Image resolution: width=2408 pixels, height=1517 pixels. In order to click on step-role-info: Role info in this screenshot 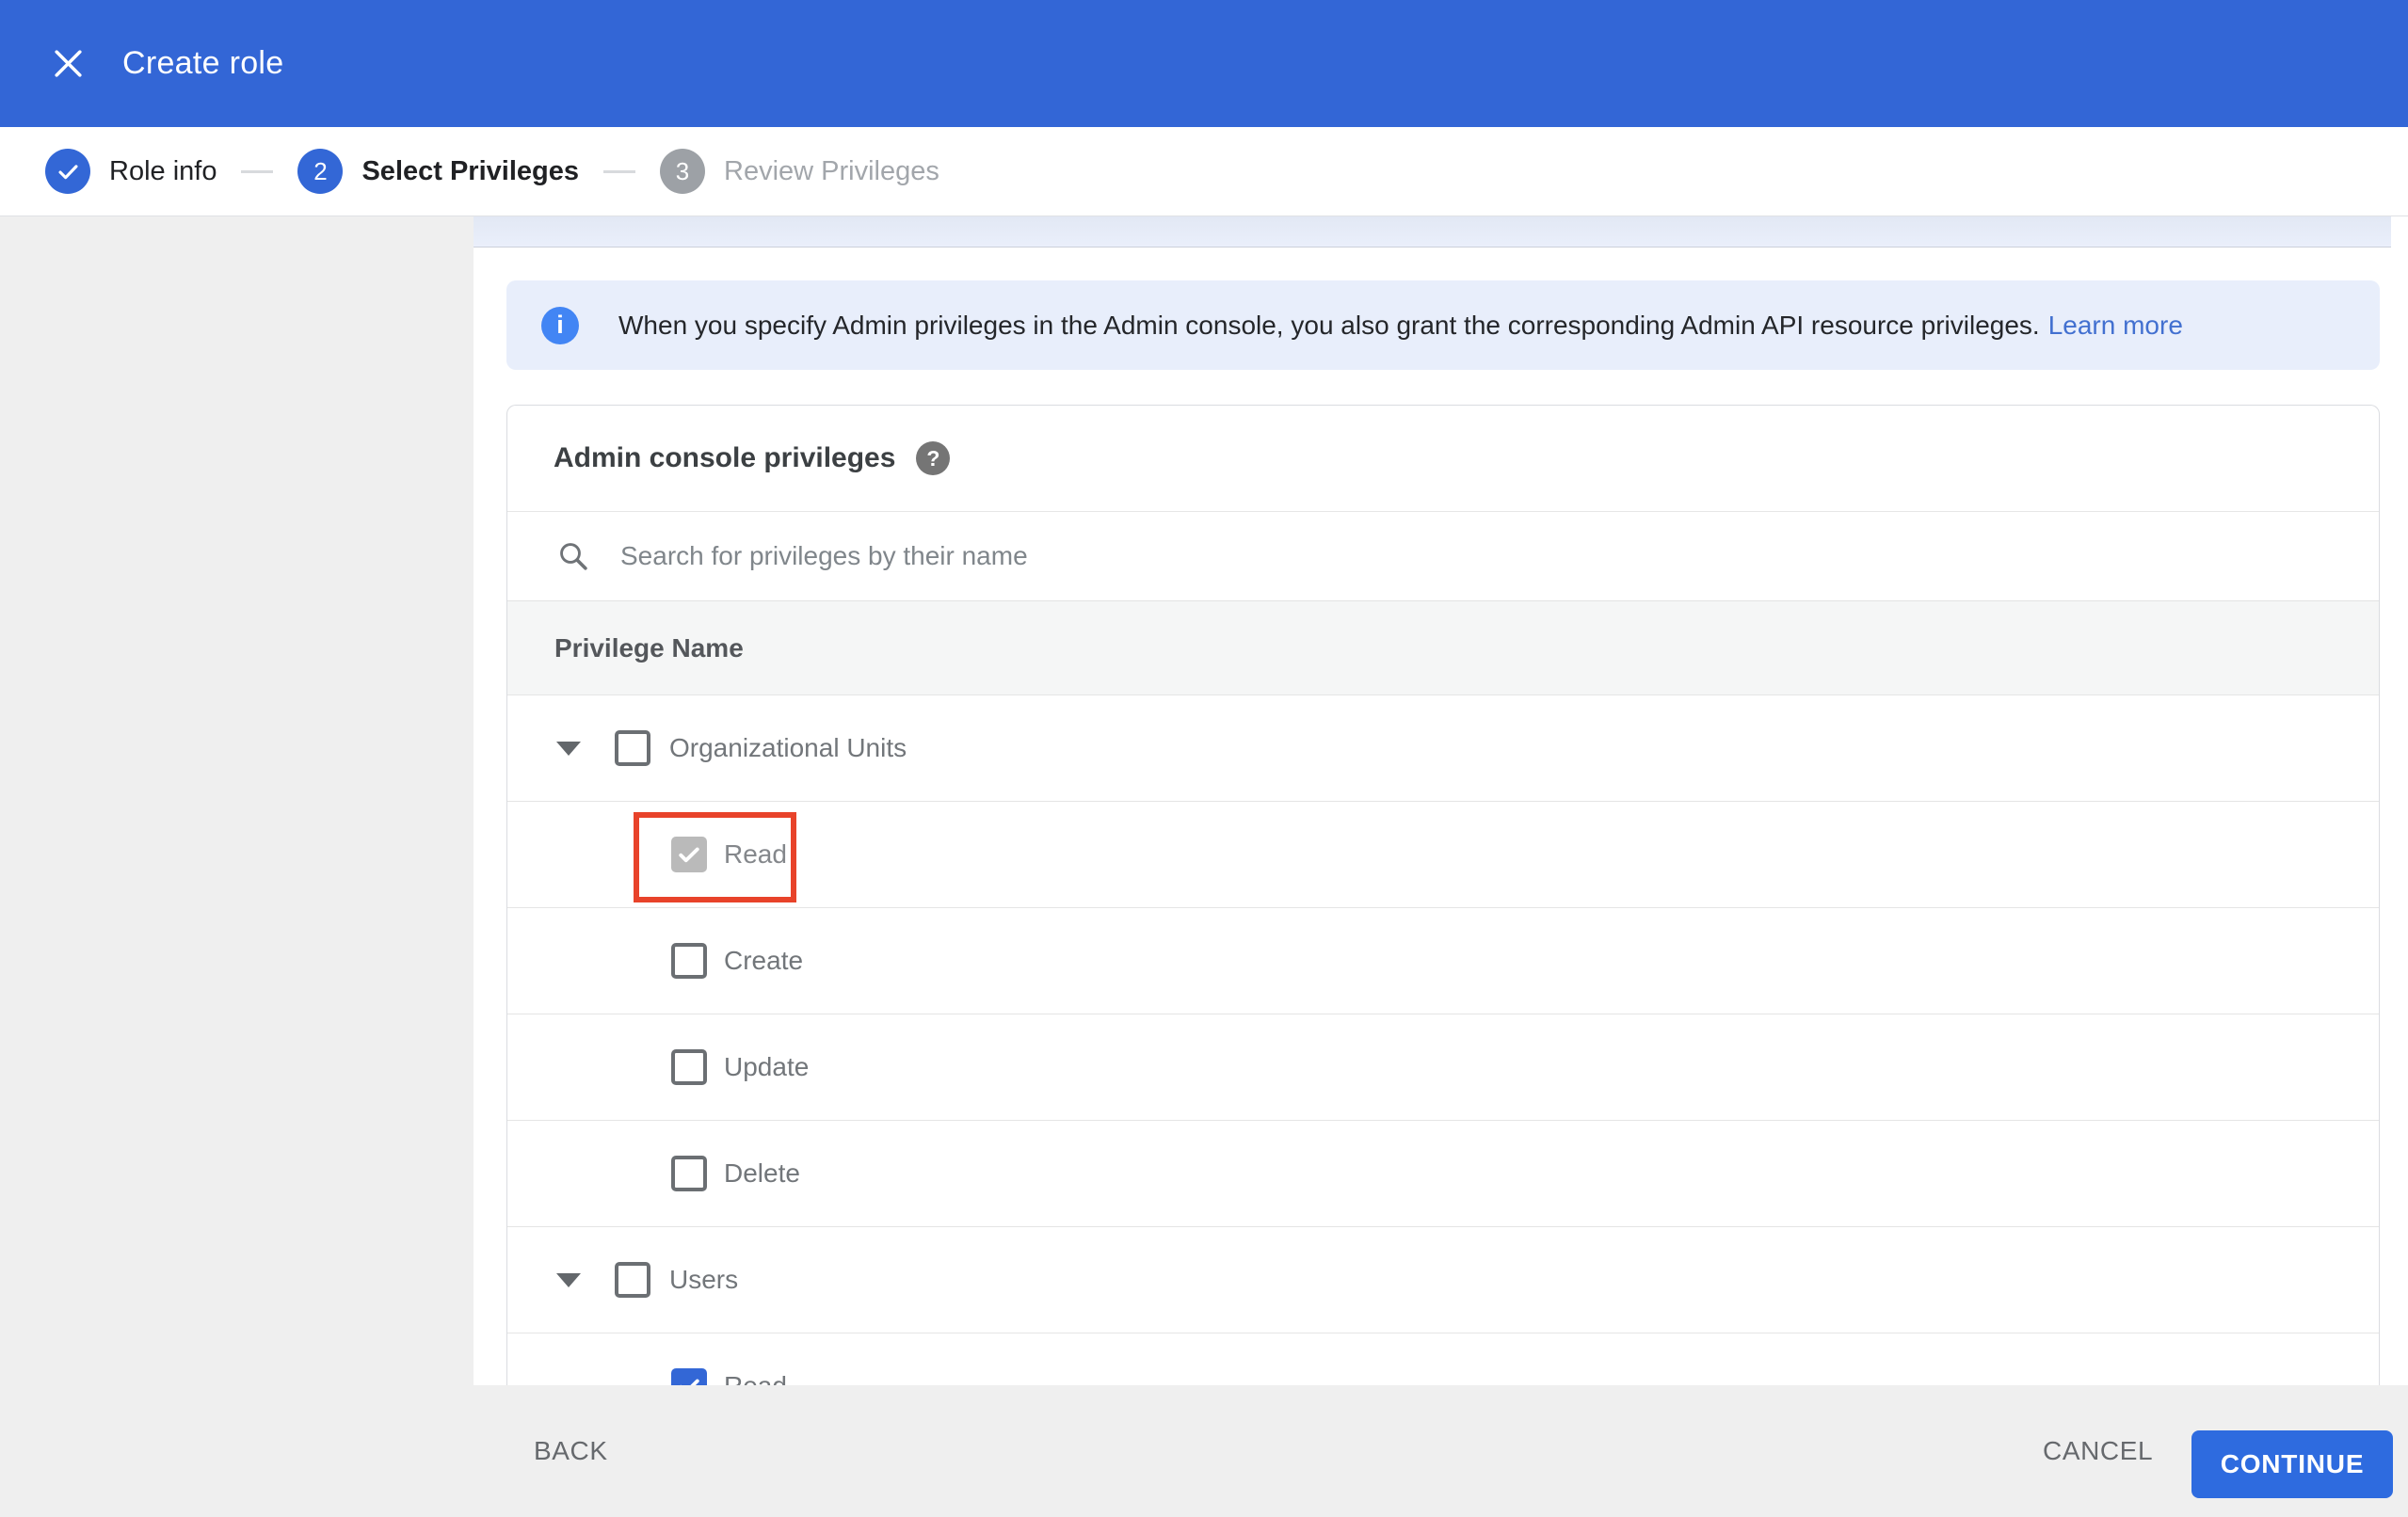, I will do `click(131, 171)`.